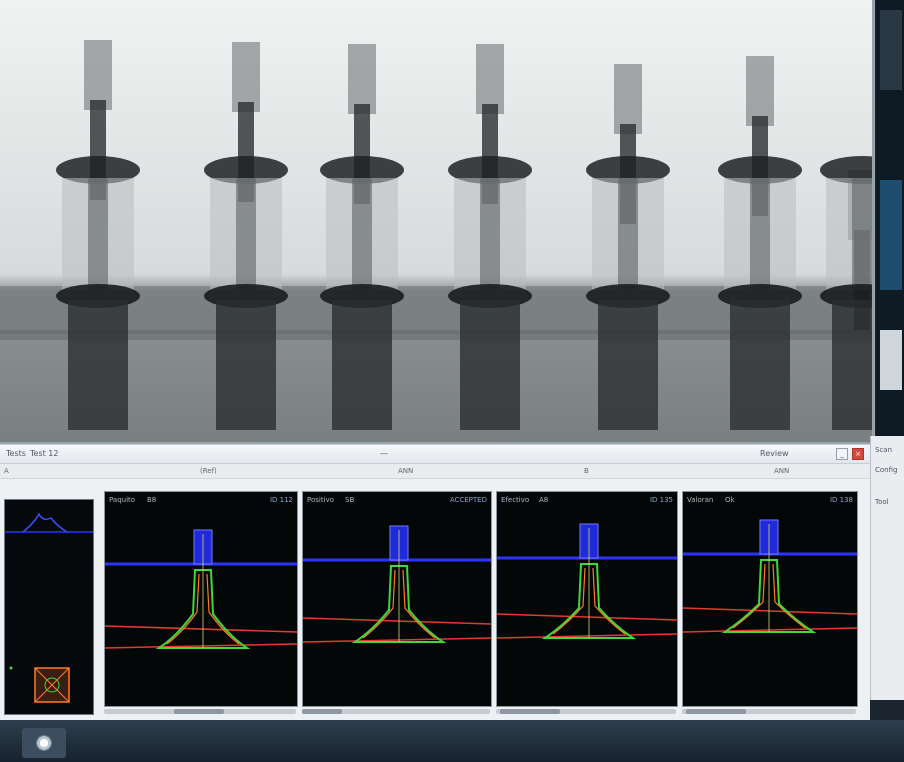 This screenshot has width=904, height=762. What do you see at coordinates (122, 500) in the screenshot?
I see `view-label: Paquito` at bounding box center [122, 500].